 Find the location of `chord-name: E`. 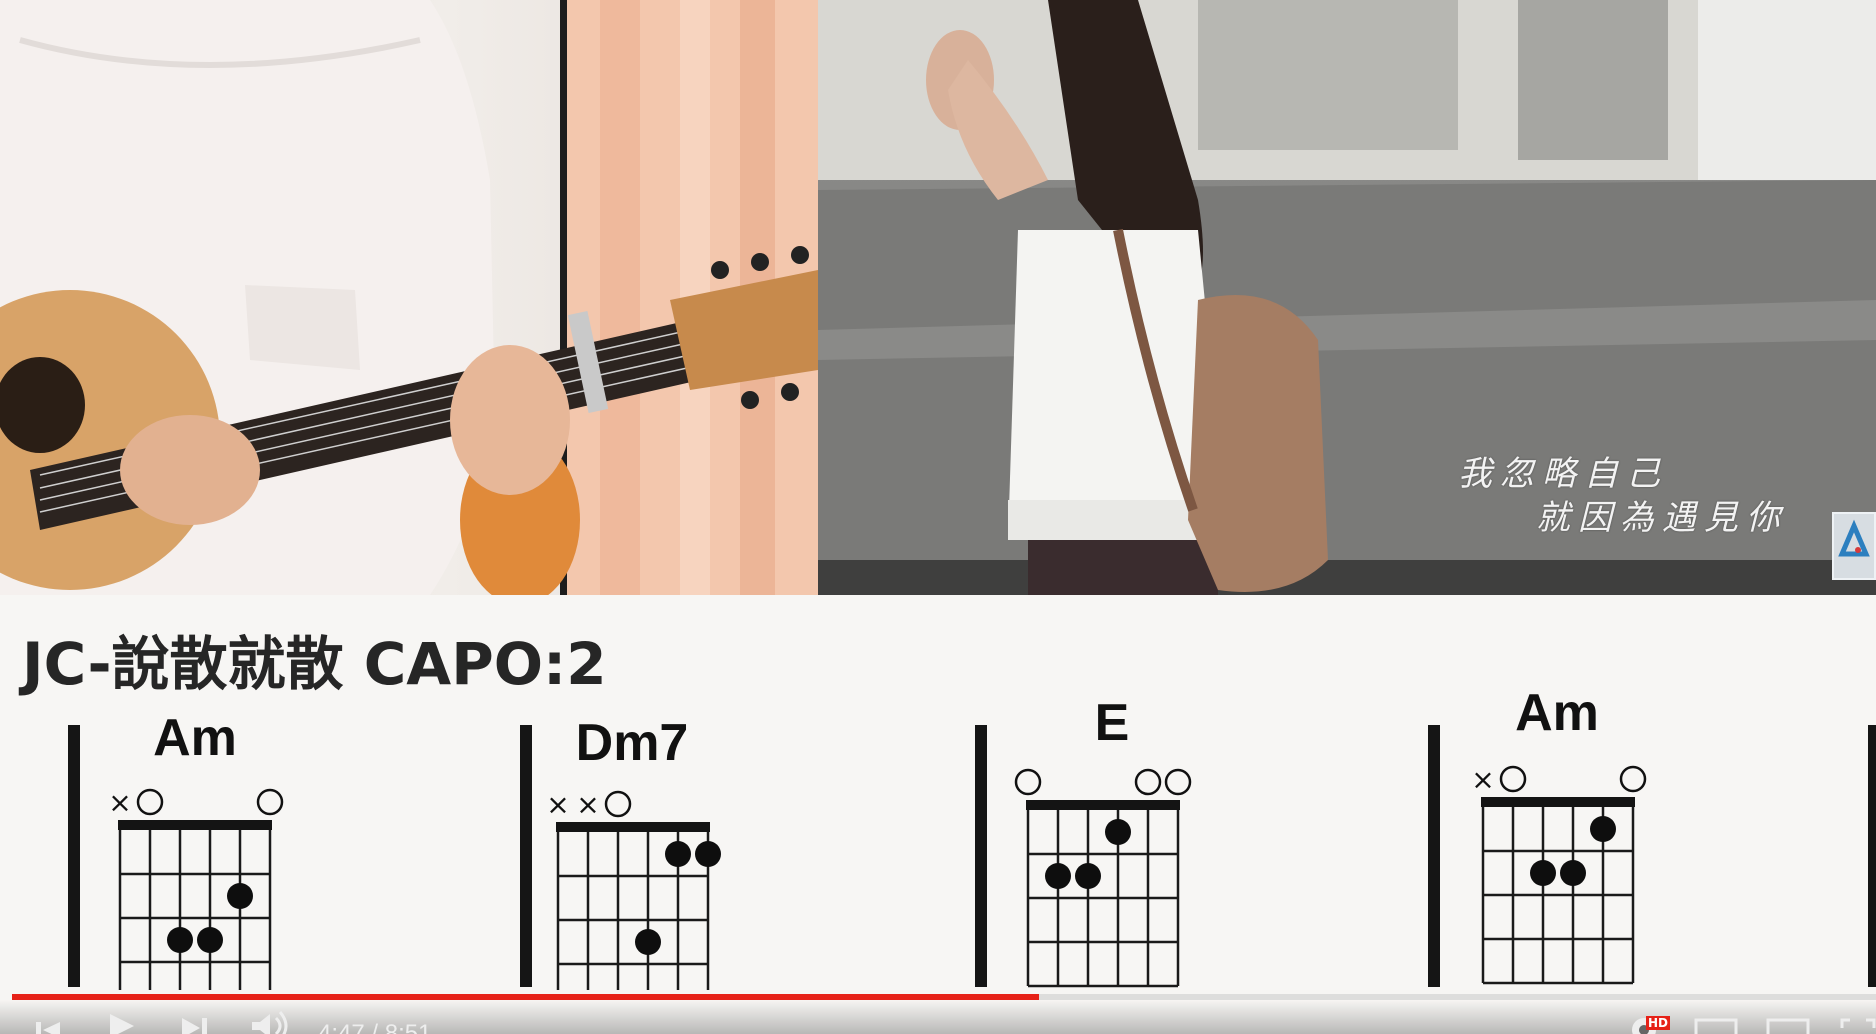

chord-name: E is located at coordinates (1112, 723).